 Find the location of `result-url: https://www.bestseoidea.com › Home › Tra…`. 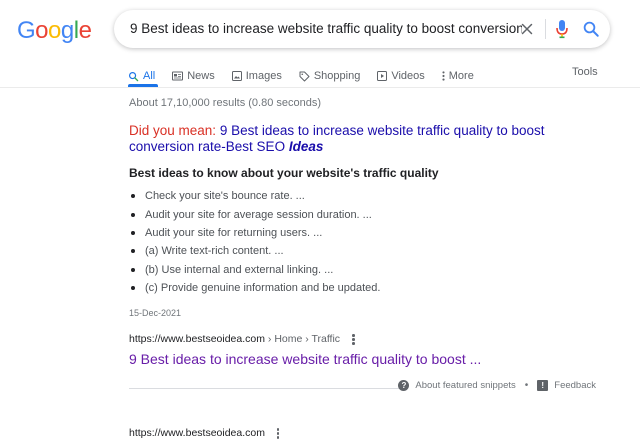

result-url: https://www.bestseoidea.com › Home › Tra… is located at coordinates (242, 339).